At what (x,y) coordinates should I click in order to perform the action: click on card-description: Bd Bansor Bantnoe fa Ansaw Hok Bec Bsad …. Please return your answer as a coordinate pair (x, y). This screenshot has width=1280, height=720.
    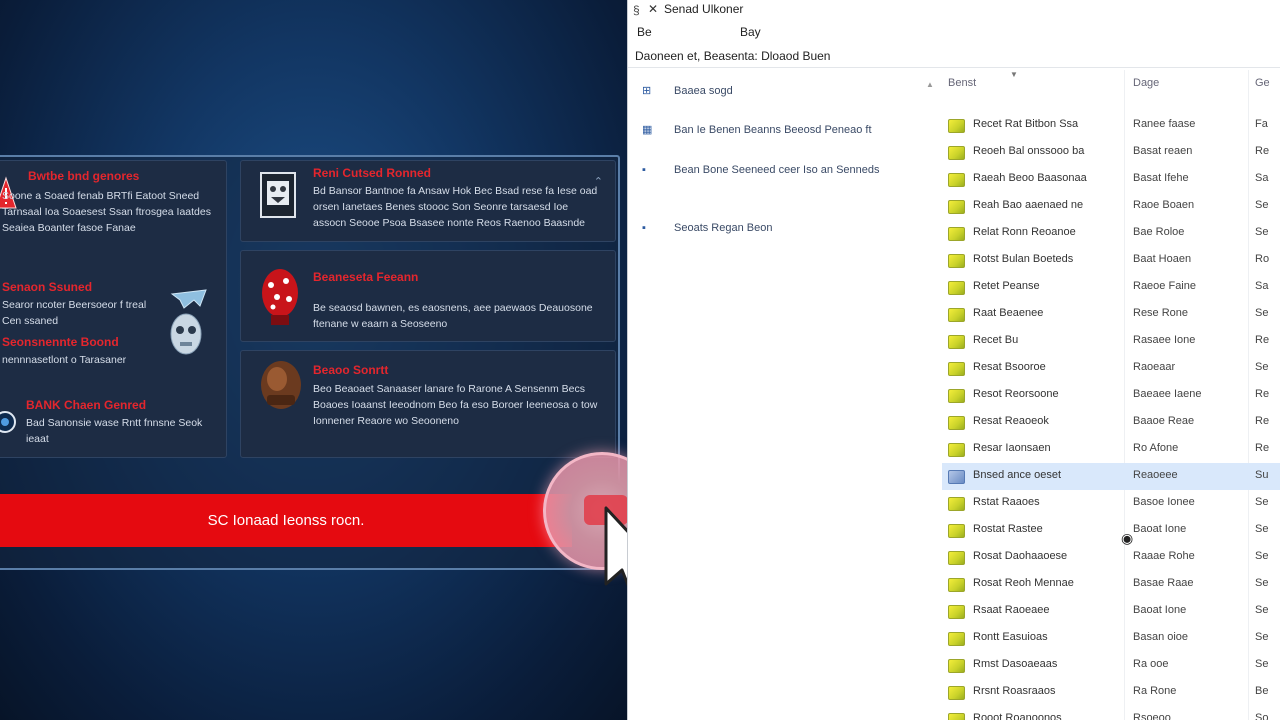
    Looking at the image, I should click on (455, 207).